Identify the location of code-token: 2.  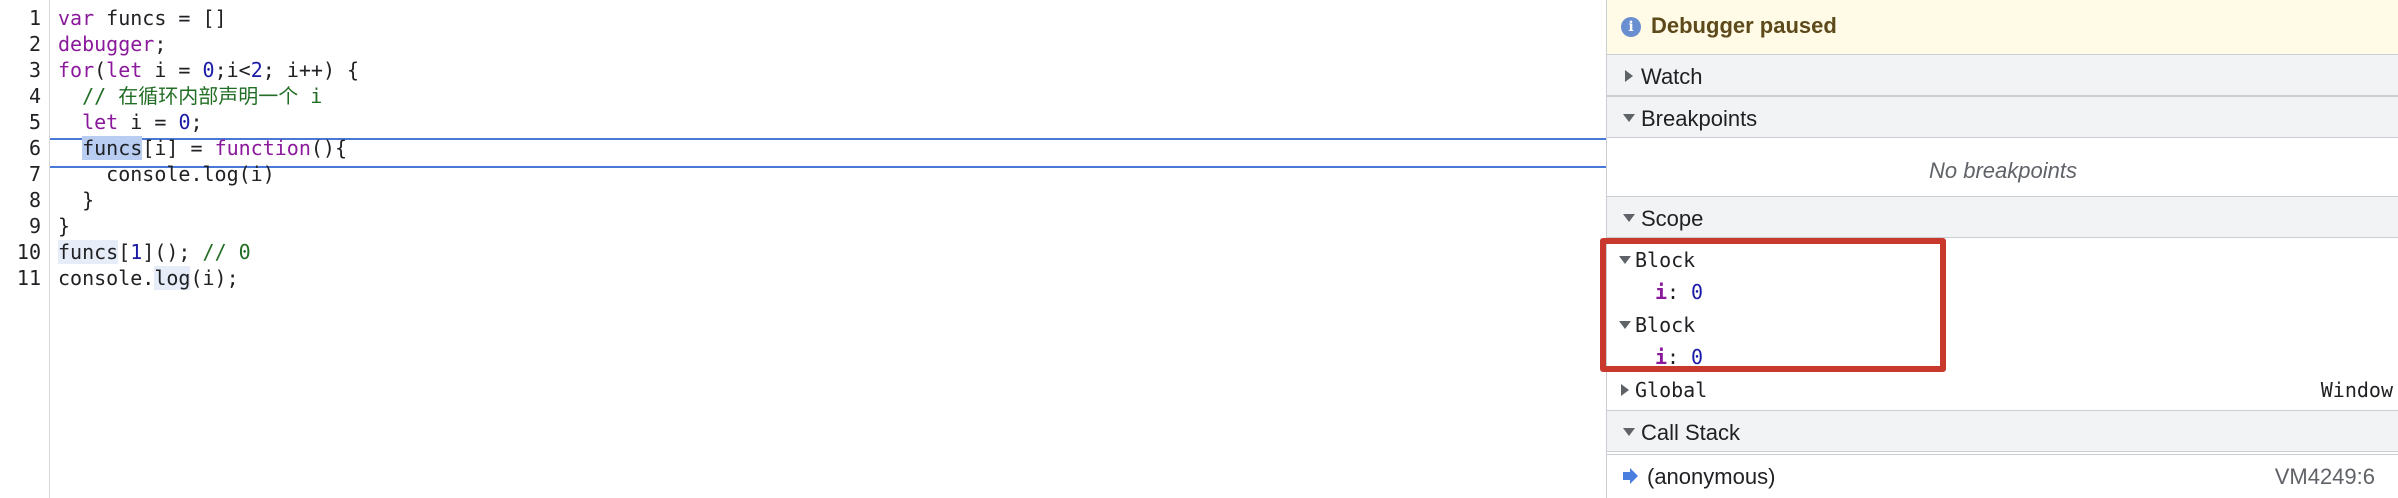
(256, 69).